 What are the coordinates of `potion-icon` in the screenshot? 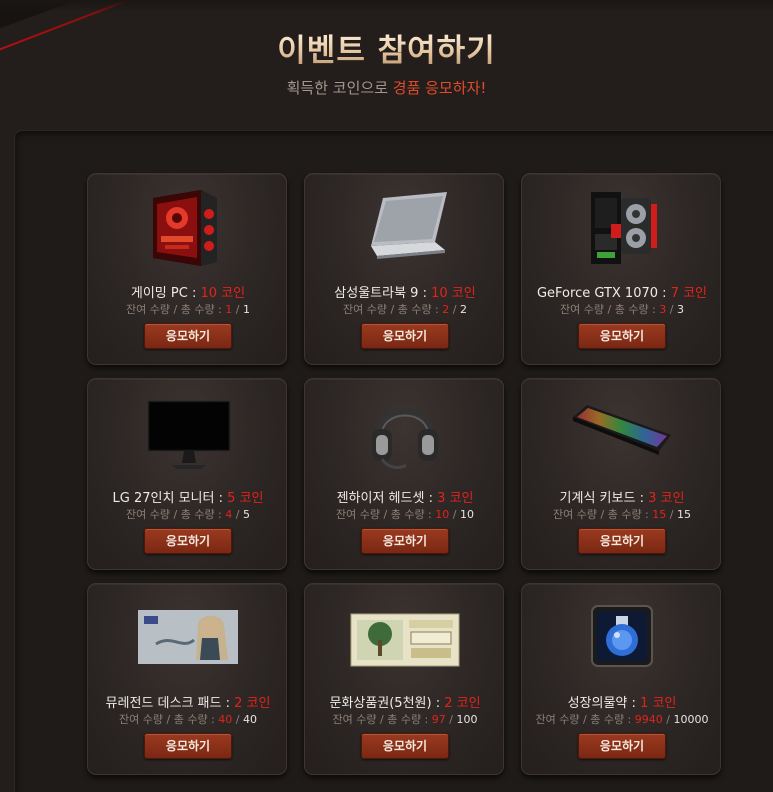 It's located at (622, 642).